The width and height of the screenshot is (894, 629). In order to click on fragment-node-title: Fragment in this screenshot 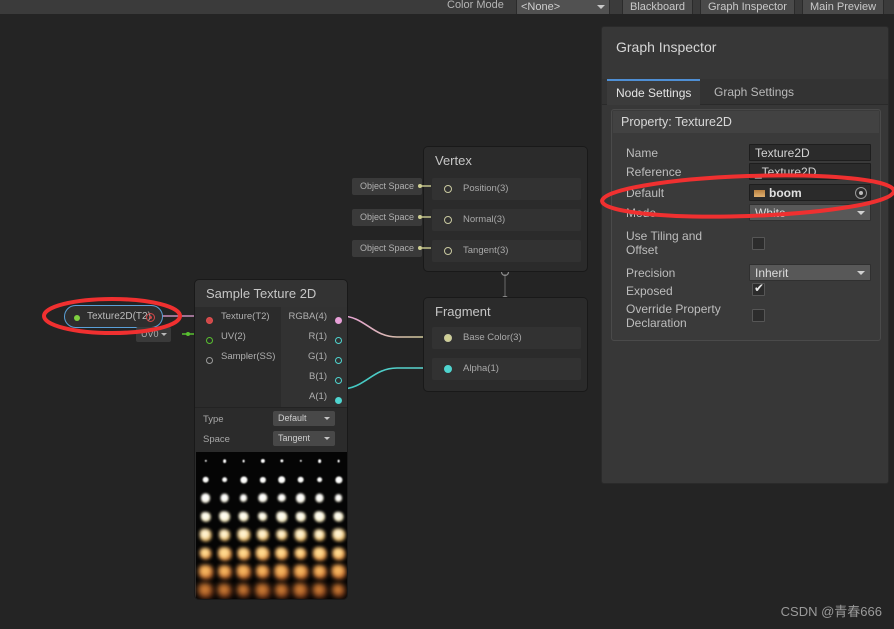, I will do `click(505, 311)`.